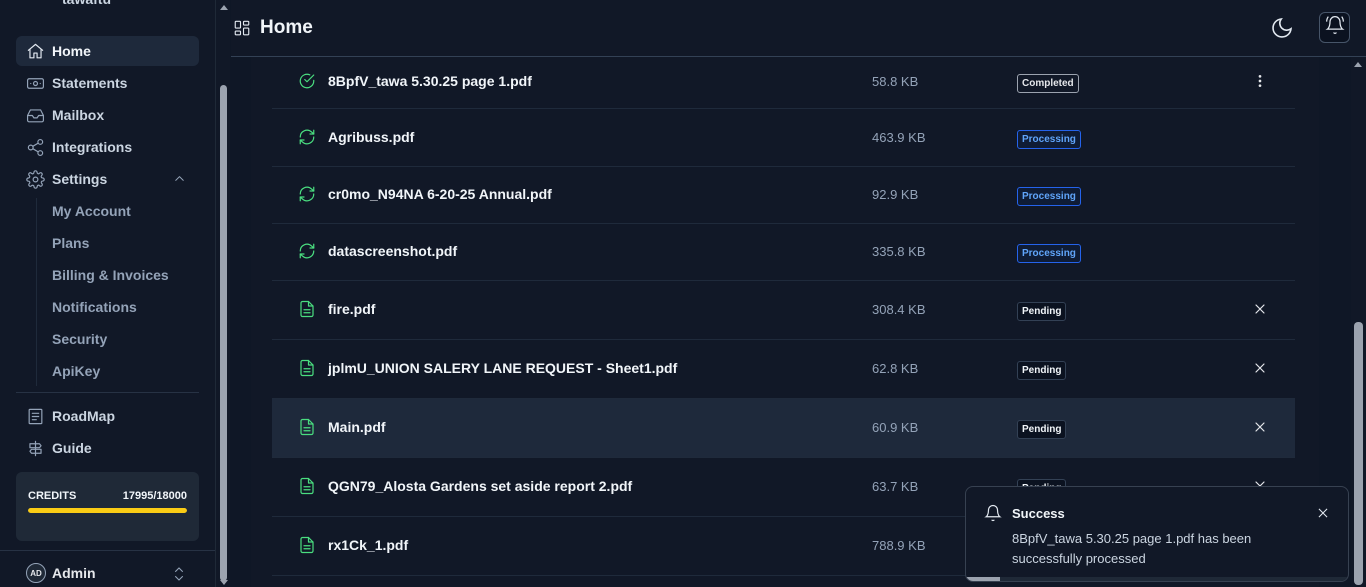 This screenshot has width=1366, height=587. Describe the element at coordinates (798, 28) in the screenshot. I see `top-header: Home` at that location.